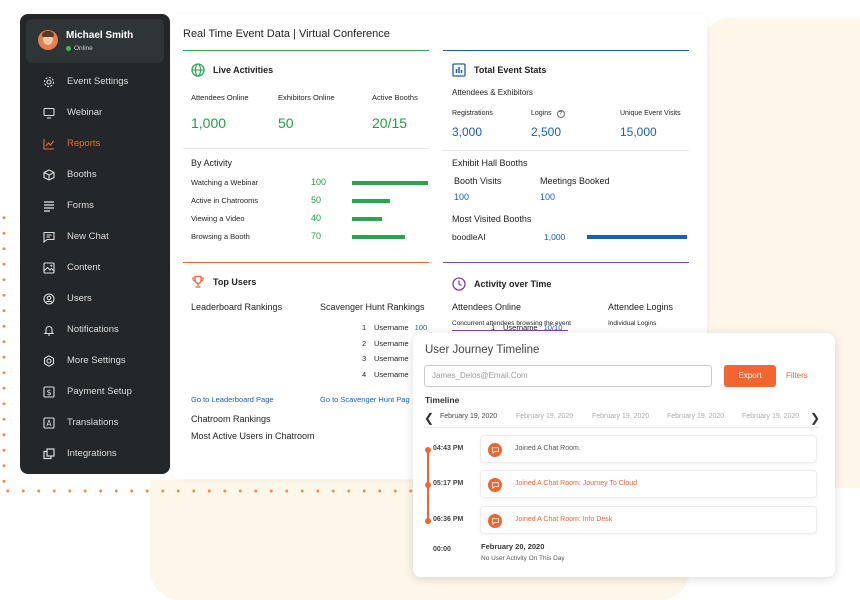 This screenshot has width=860, height=600. Describe the element at coordinates (95, 453) in the screenshot. I see `sidebar-item-integrations: Integrations` at that location.